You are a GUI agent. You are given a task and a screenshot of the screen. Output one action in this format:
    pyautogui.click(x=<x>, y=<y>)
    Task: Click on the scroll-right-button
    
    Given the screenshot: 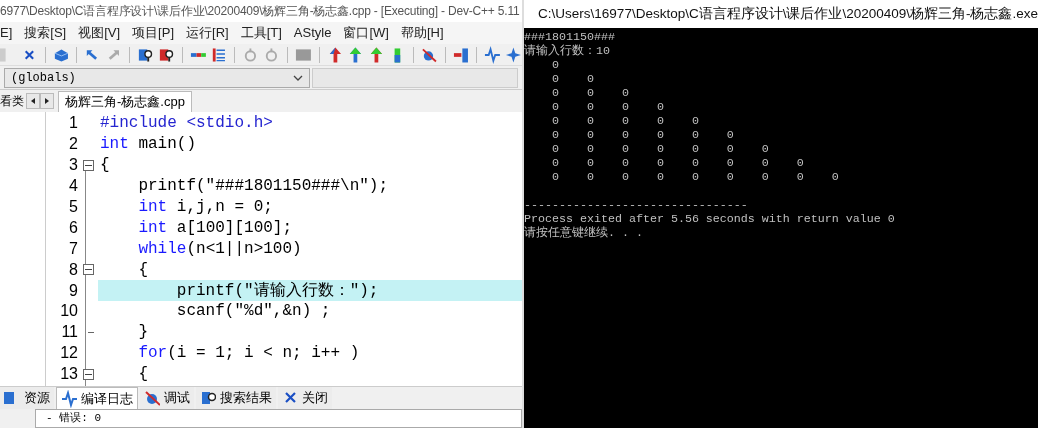 What is the action you would take?
    pyautogui.click(x=47, y=101)
    